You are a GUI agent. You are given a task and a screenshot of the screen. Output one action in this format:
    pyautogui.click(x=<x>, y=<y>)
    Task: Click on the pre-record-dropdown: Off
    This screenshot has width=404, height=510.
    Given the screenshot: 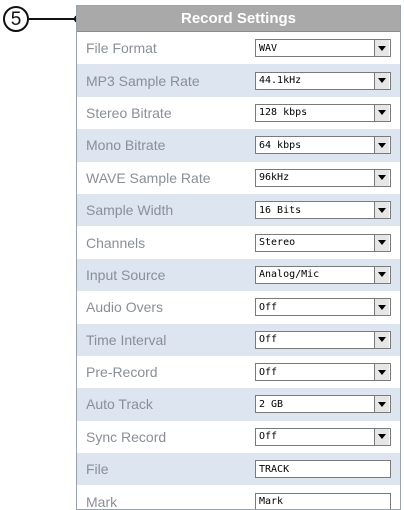 What is the action you would take?
    pyautogui.click(x=323, y=372)
    